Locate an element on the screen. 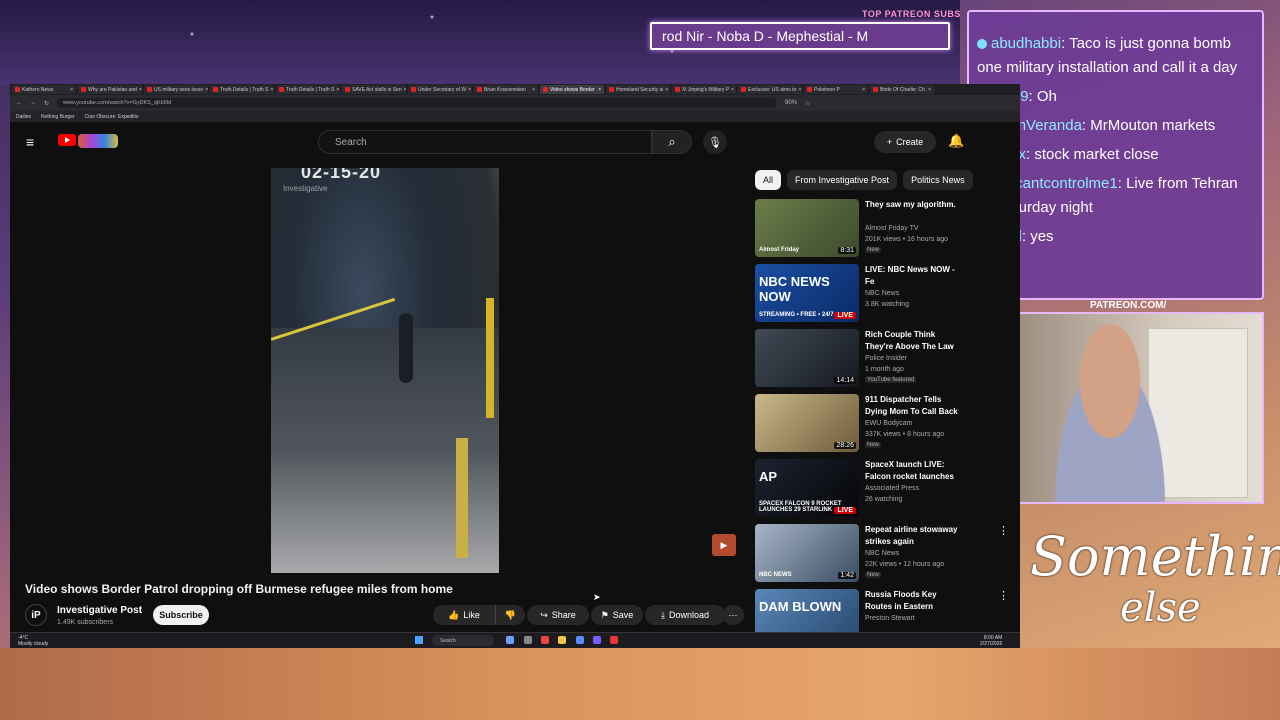 The image size is (1280, 720). url-field: www.youtube.com/watch?v=GyDKS_qKb5M is located at coordinates (417, 103).